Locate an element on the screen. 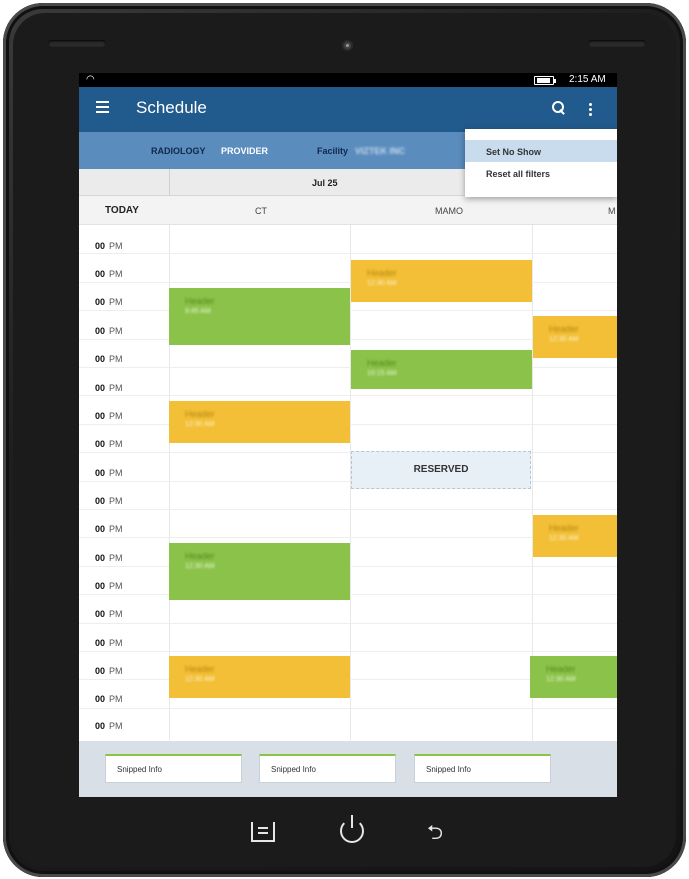 This screenshot has width=689, height=879. footer-bar: Snipped Info Snipped Info Snipped Info is located at coordinates (348, 769).